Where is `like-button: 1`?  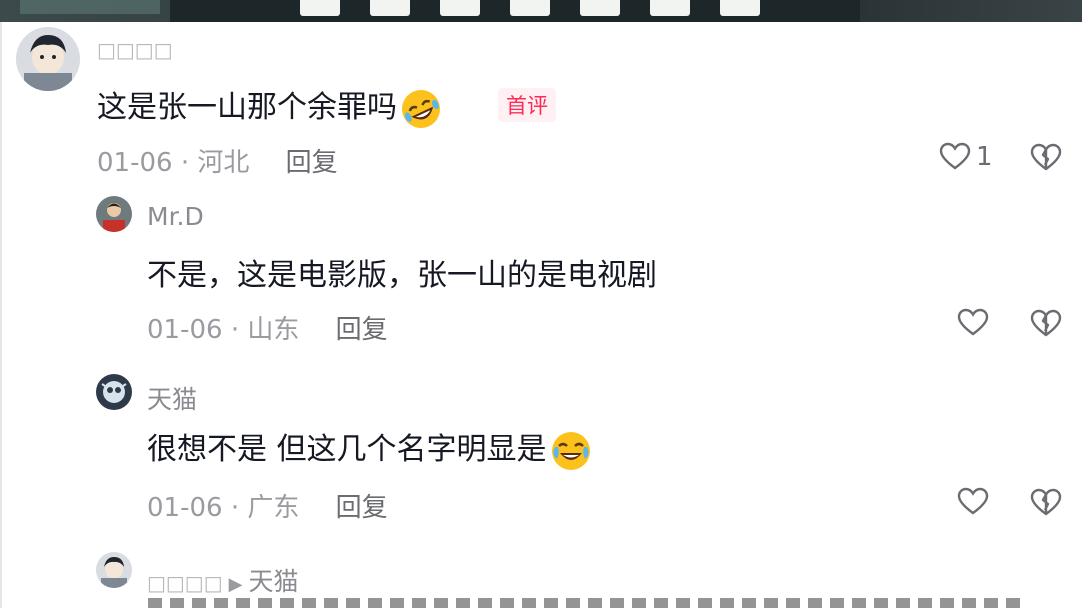
like-button: 1 is located at coordinates (965, 157).